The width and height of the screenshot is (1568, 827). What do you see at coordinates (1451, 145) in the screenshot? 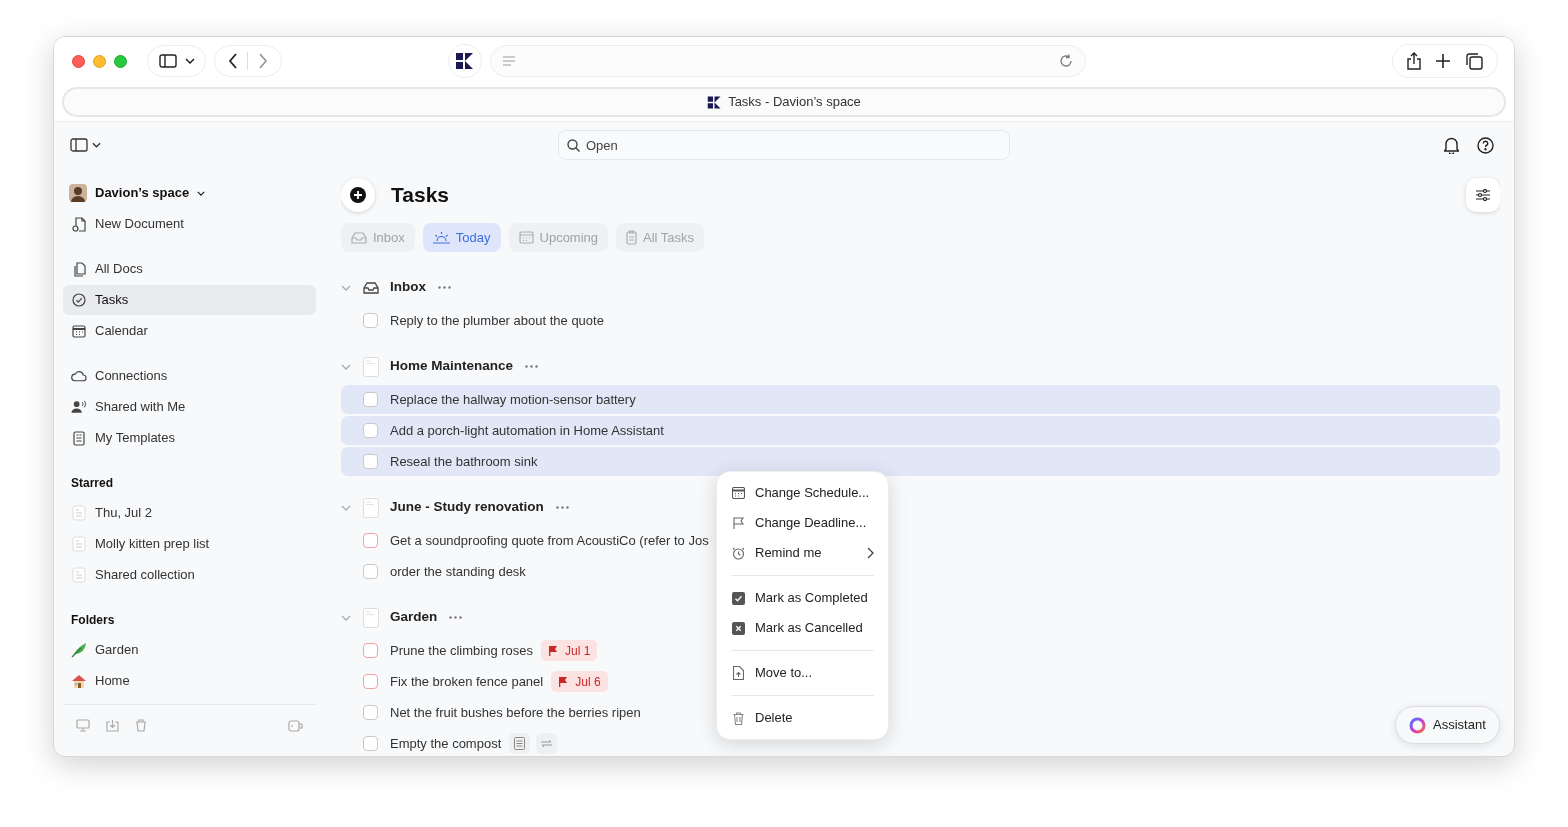
I see `notifications-bell-icon` at bounding box center [1451, 145].